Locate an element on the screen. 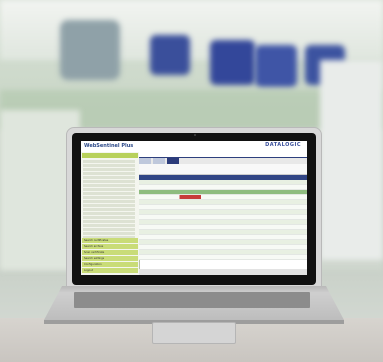  menu-item: Search archive is located at coordinates (110, 246).